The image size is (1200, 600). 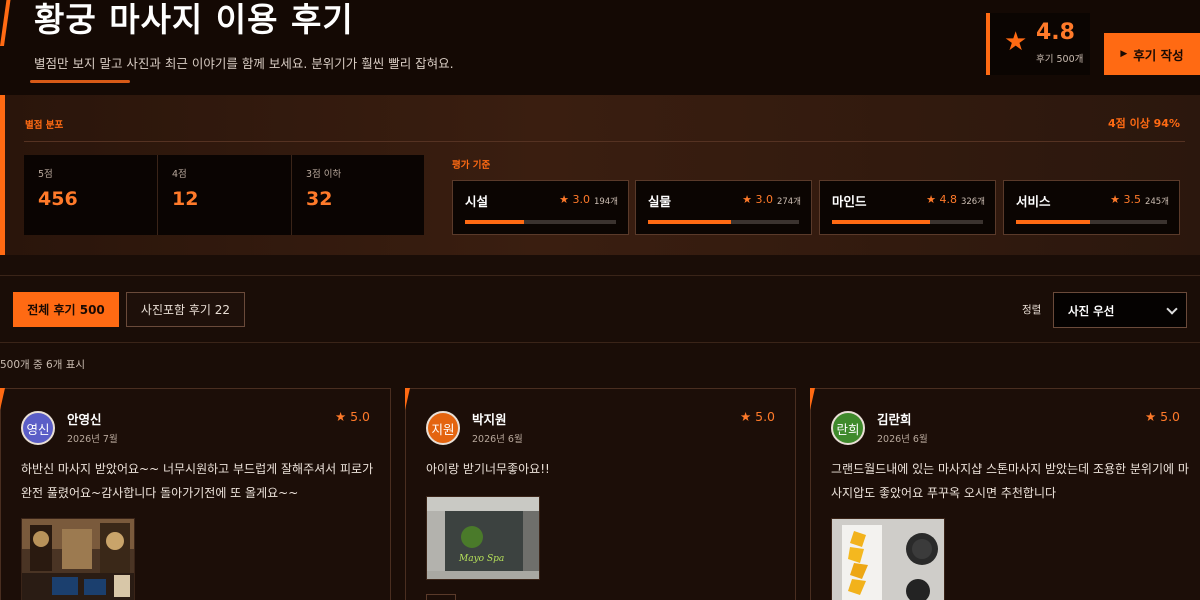 I want to click on filter-bar: 전체 후기 500 사진포함 후기 22 정렬 사진 우선, so click(x=600, y=309).